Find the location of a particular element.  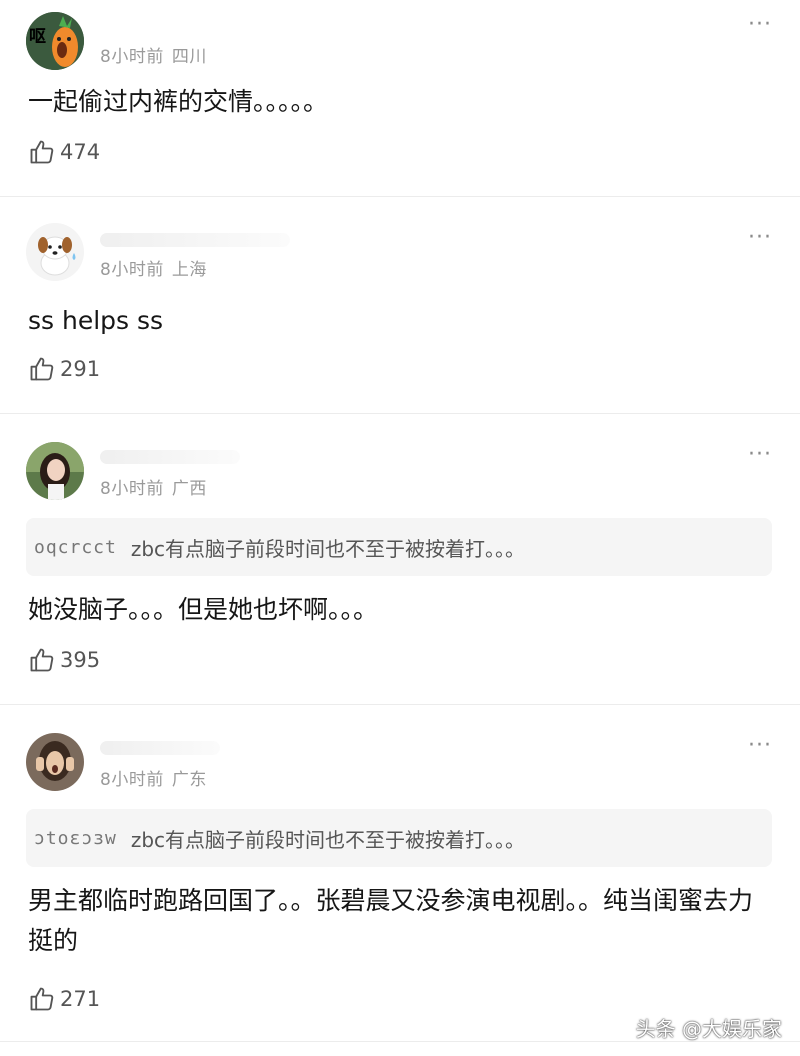

comment-meta: 8小时前 广东 is located at coordinates (153, 777).